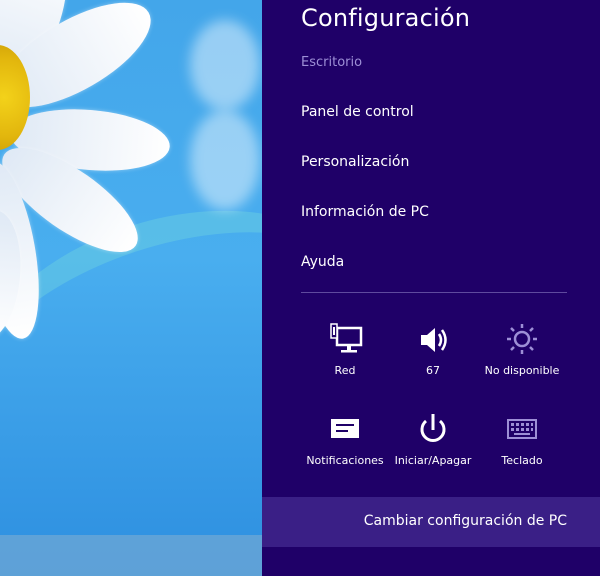 This screenshot has width=600, height=576. I want to click on panel-title: Configuración, so click(386, 18).